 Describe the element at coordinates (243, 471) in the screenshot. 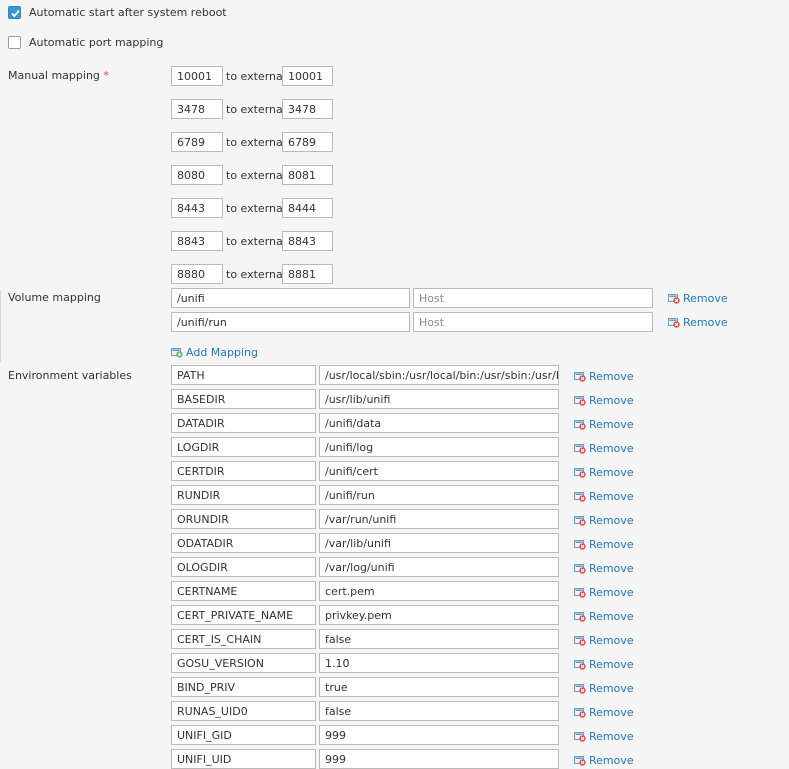

I see `env-name-input: CERTDIR` at that location.